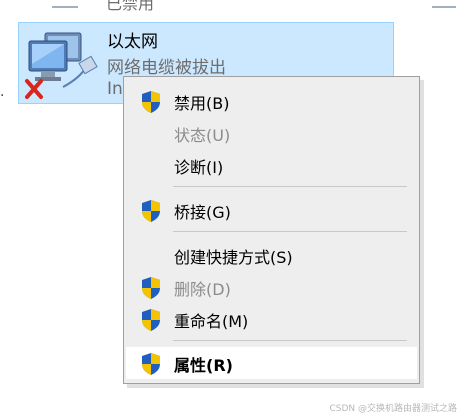 The image size is (463, 418). Describe the element at coordinates (271, 287) in the screenshot. I see `menu-item-delete: 删除(D)` at that location.